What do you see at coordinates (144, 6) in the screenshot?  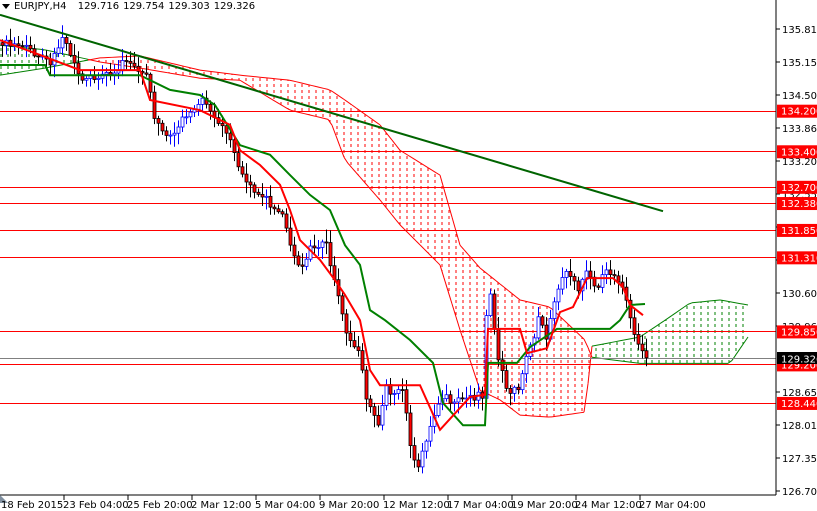 I see `high-value: 129.754` at bounding box center [144, 6].